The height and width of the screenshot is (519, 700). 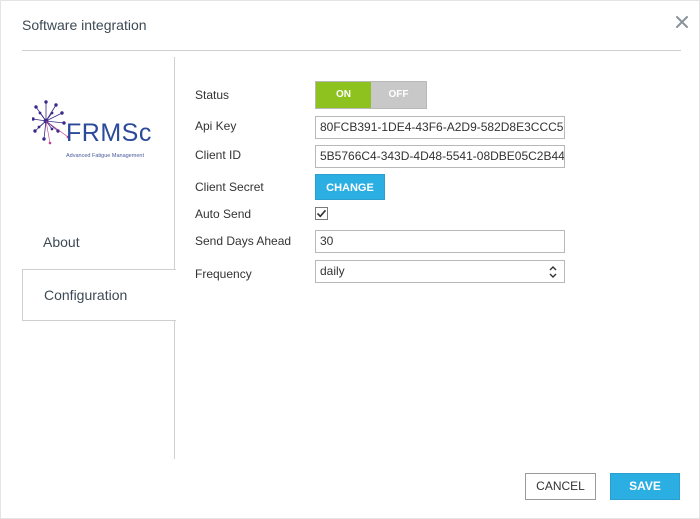 I want to click on dialog-title: Software integration, so click(x=84, y=25).